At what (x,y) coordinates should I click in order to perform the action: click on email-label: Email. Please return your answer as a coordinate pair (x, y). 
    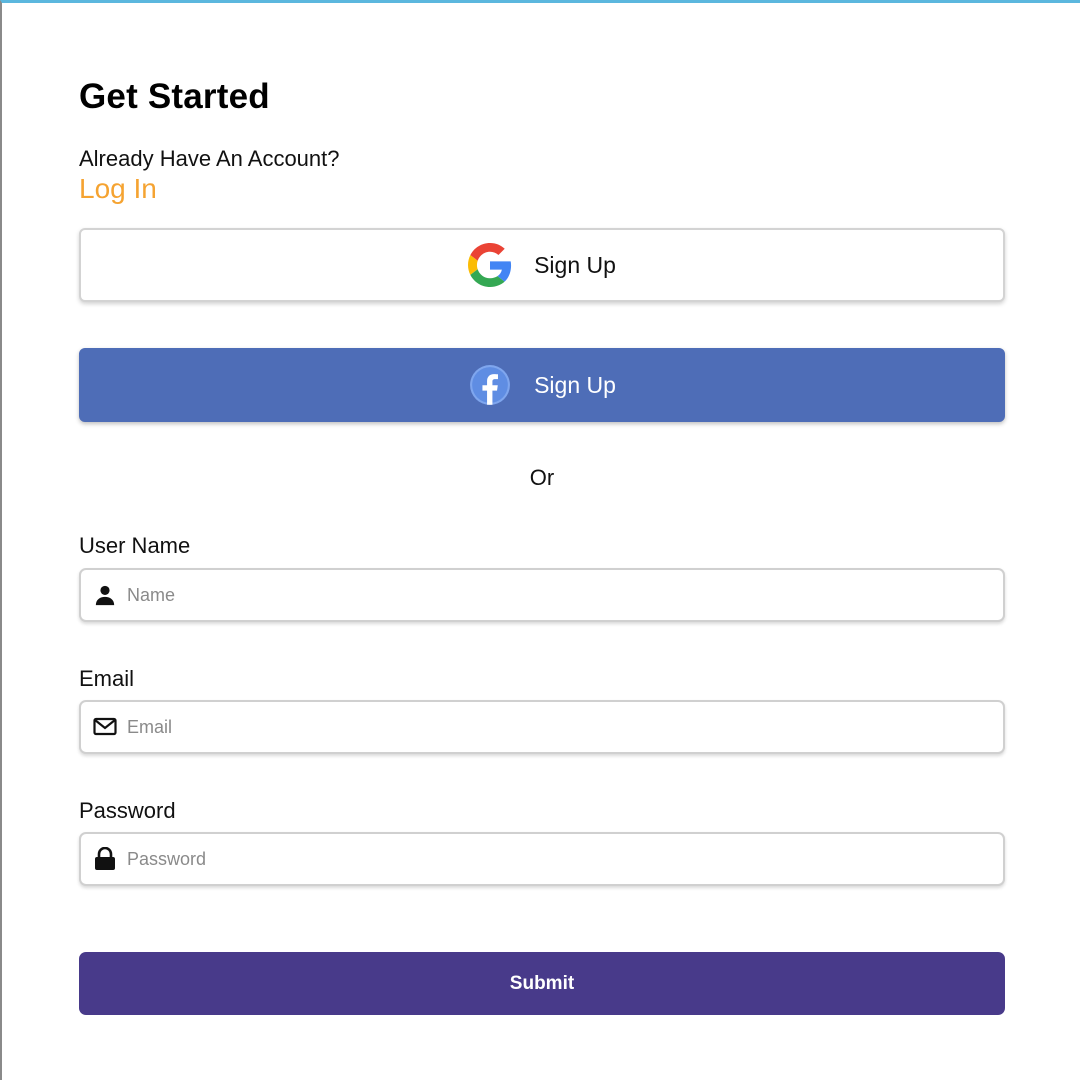
    Looking at the image, I should click on (107, 678).